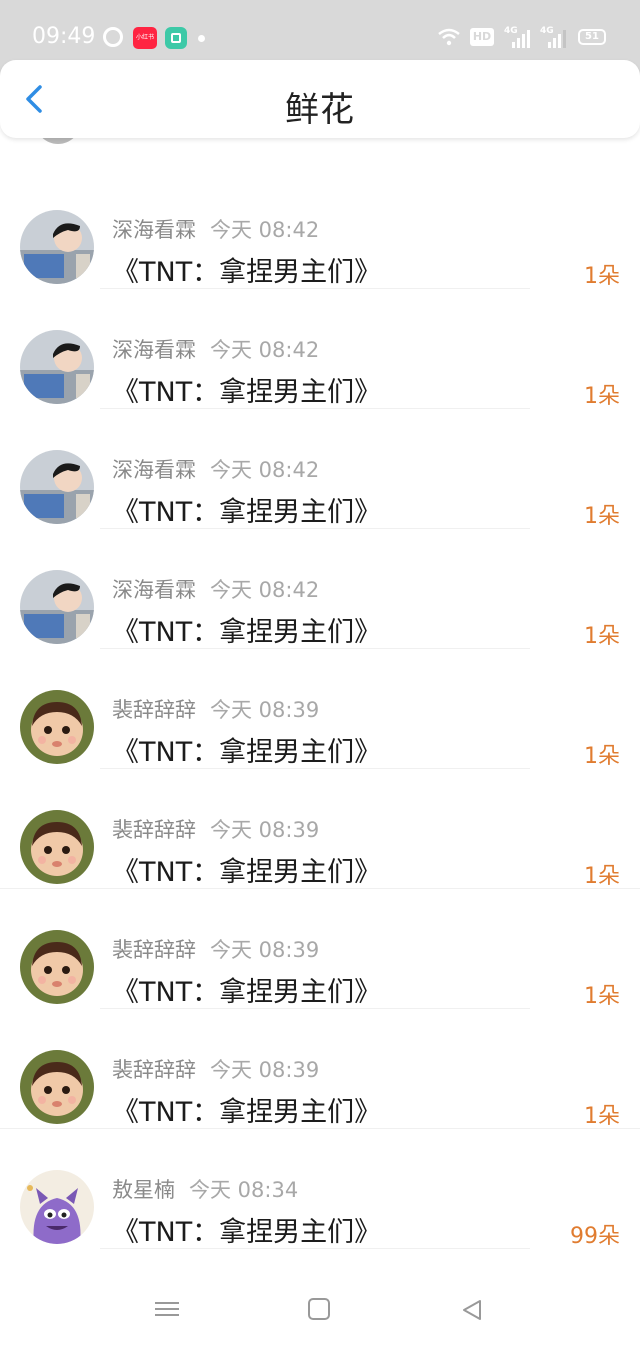 The image size is (640, 1351). Describe the element at coordinates (201, 38) in the screenshot. I see `more-notifications-dot-icon` at that location.